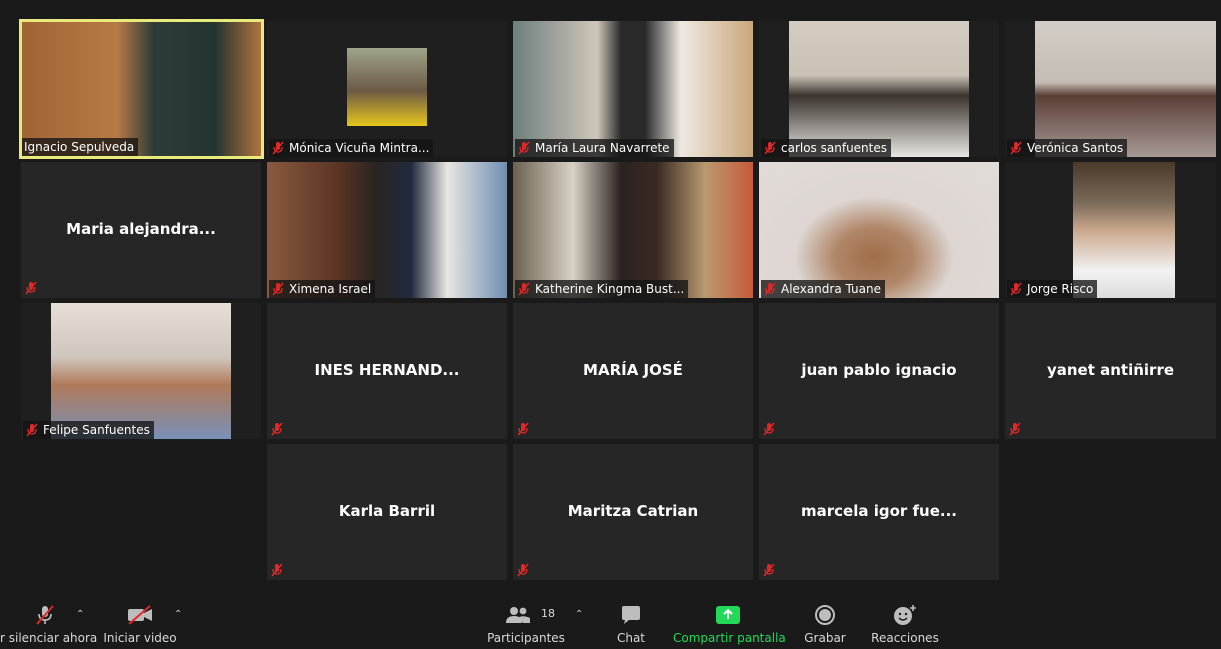 The height and width of the screenshot is (649, 1221). Describe the element at coordinates (141, 89) in the screenshot. I see `video-tile-ignacio-sepulveda: Ignacio Sepulveda` at that location.